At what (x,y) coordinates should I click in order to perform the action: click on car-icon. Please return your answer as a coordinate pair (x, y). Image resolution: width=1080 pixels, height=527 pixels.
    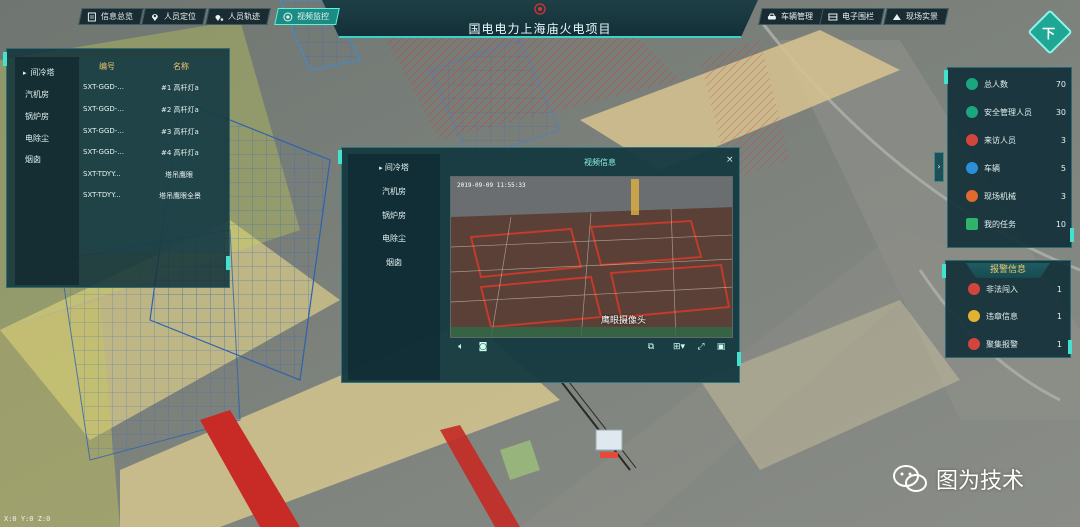
    Looking at the image, I should click on (772, 16).